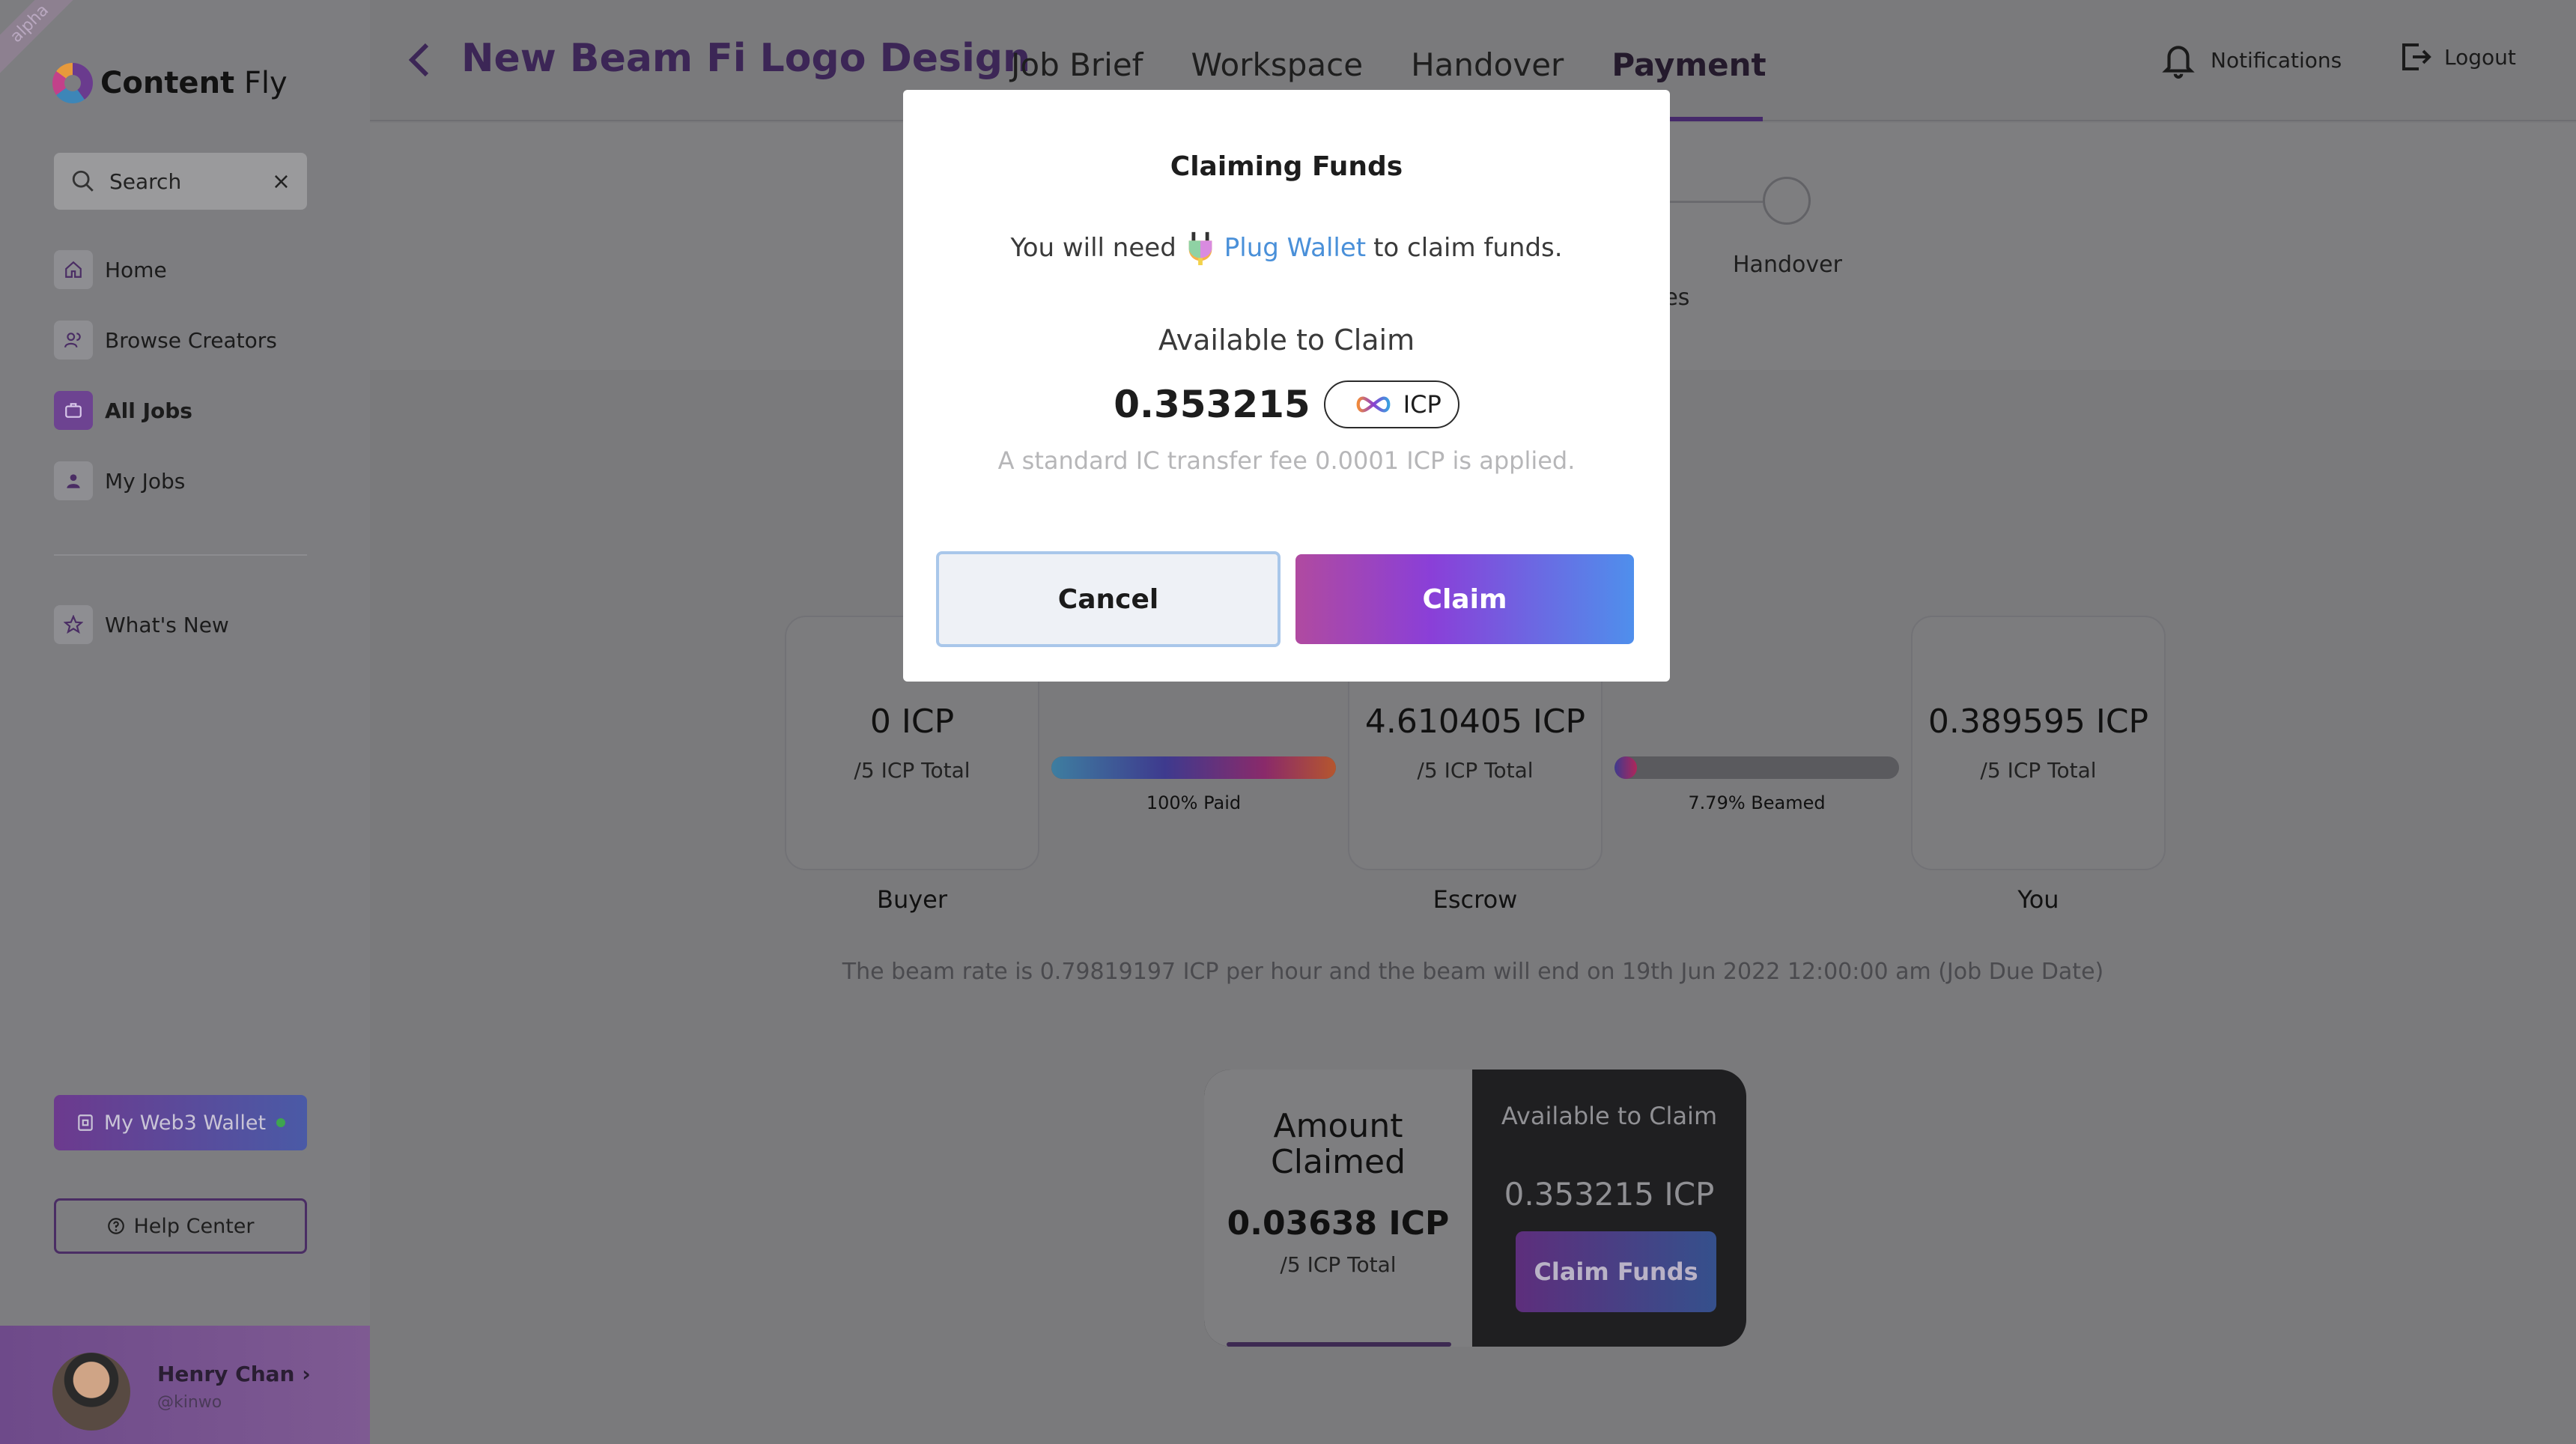  I want to click on available-to-claim-value: 0.353215 ICP, so click(1609, 1194).